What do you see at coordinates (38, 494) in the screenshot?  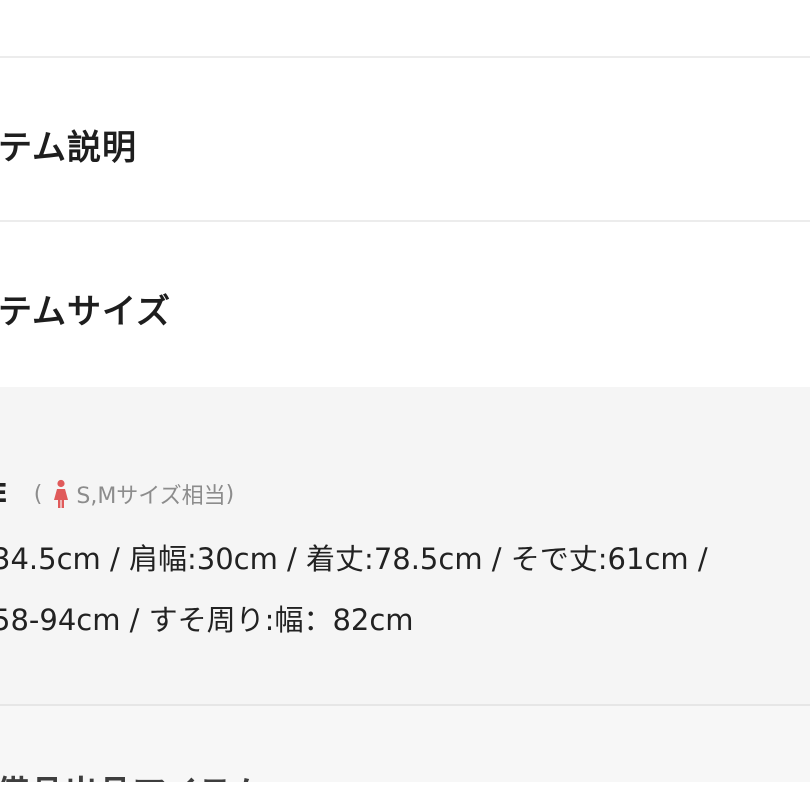 I see `note-open-paren: (` at bounding box center [38, 494].